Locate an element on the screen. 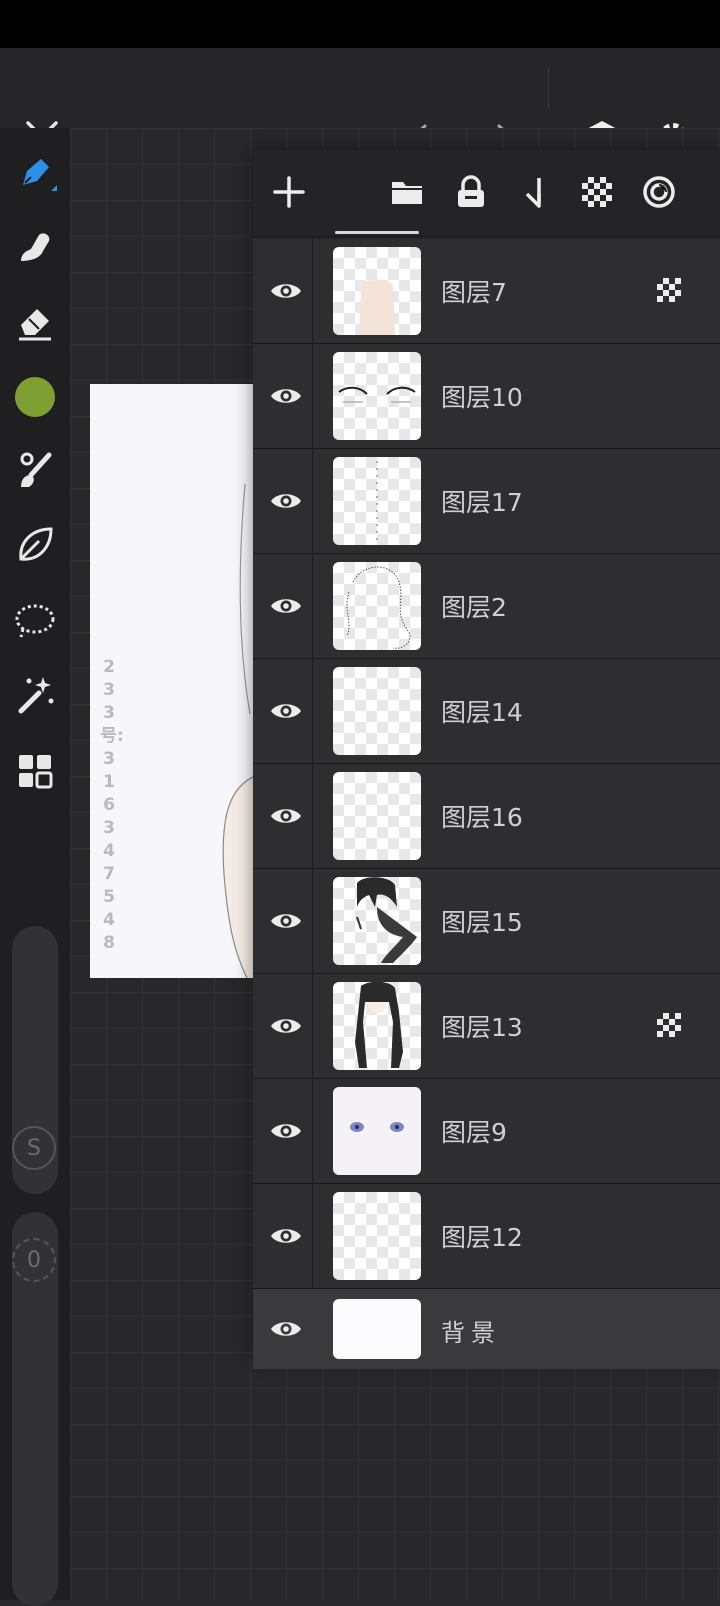 The height and width of the screenshot is (1606, 720). canvas-paper: 233号:316347548 is located at coordinates (172, 681).